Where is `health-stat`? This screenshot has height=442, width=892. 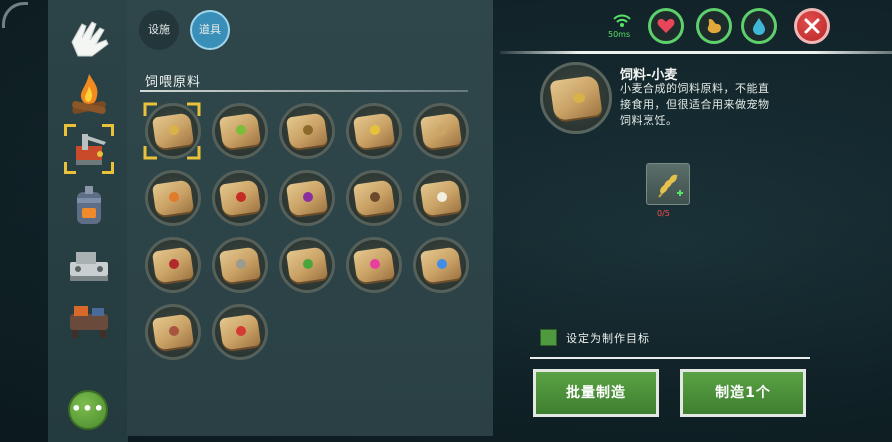 health-stat is located at coordinates (666, 26).